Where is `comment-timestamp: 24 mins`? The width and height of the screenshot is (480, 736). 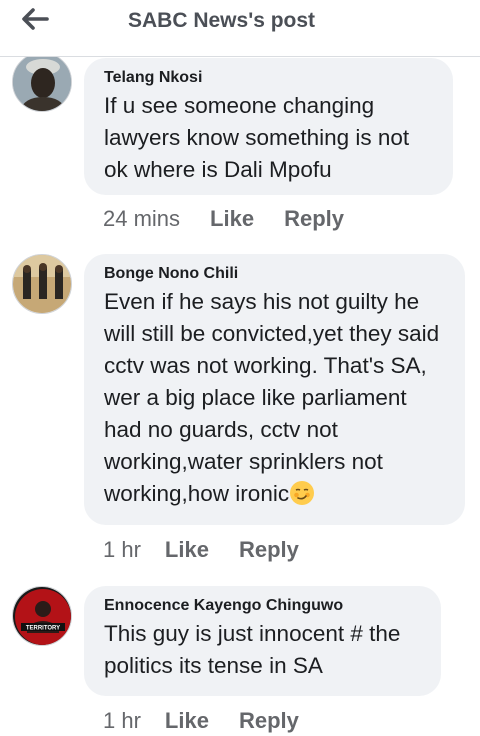
comment-timestamp: 24 mins is located at coordinates (142, 218).